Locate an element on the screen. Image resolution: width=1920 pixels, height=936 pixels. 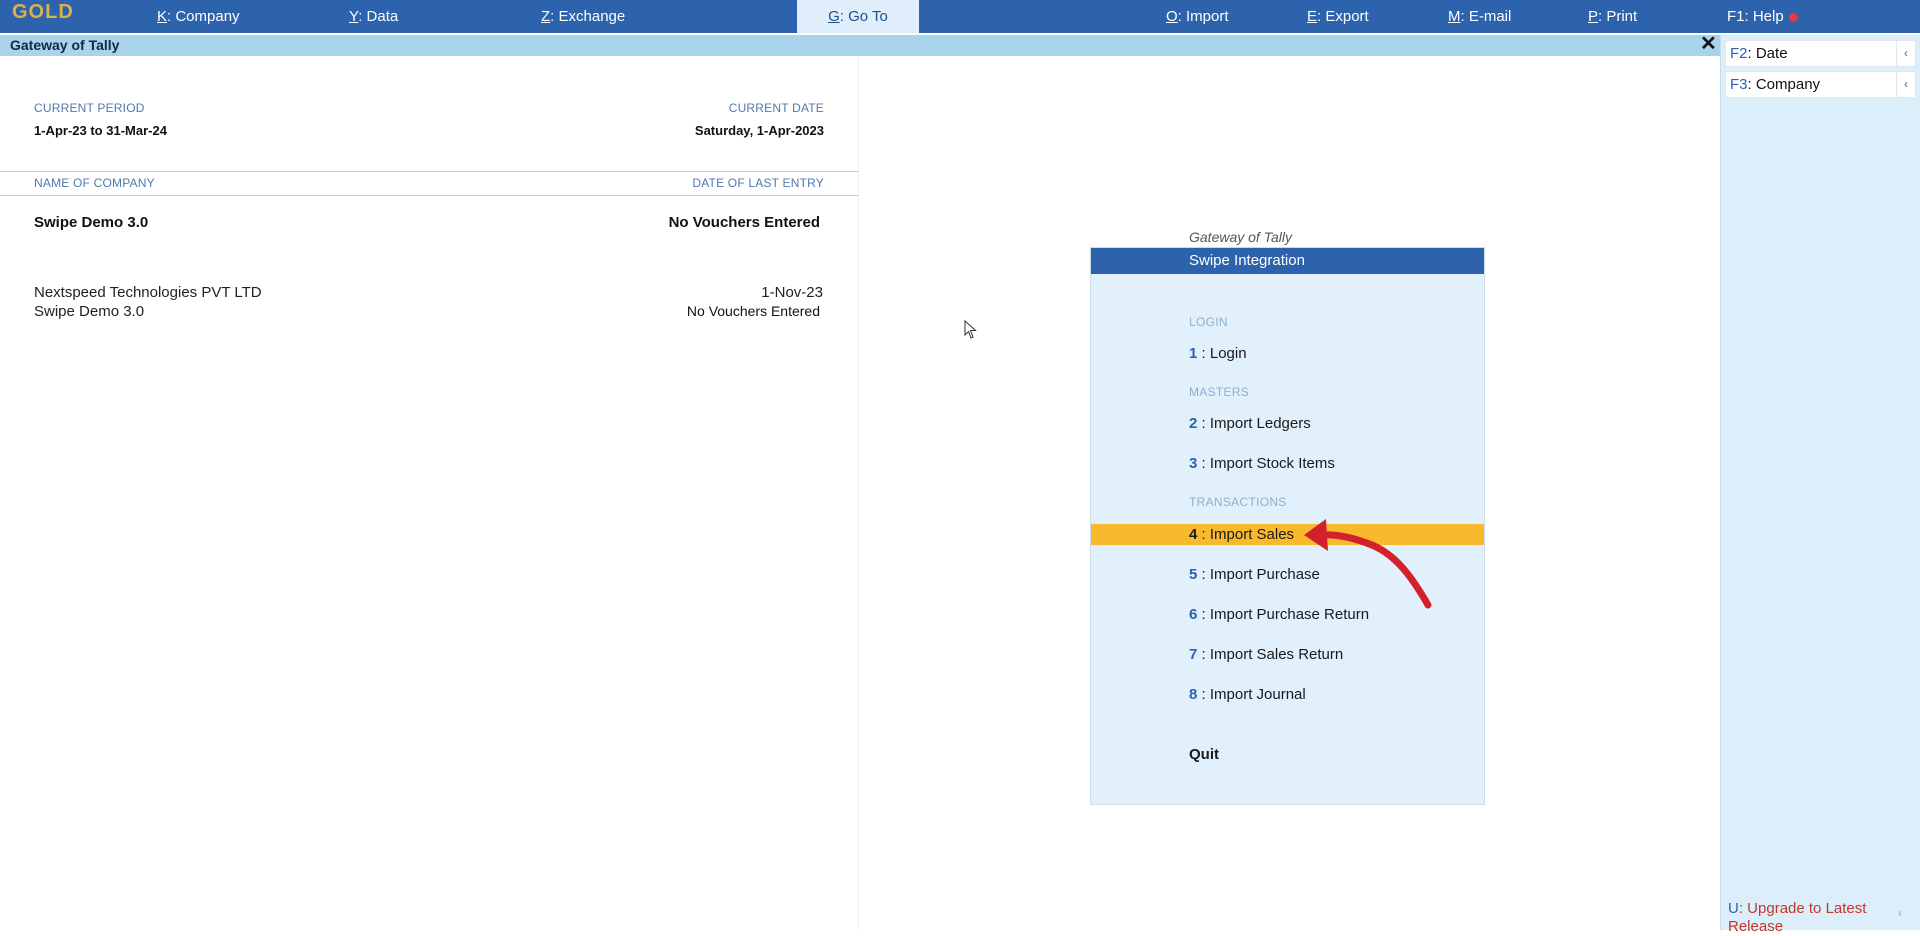
brand-gold: GOLD is located at coordinates (43, 12).